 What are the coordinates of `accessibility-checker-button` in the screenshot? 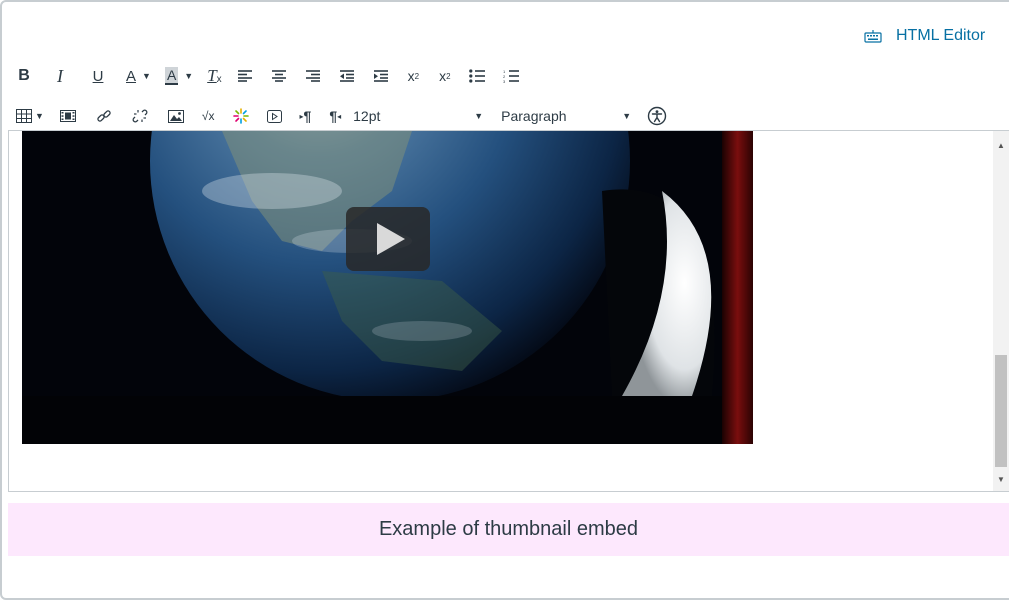 It's located at (657, 116).